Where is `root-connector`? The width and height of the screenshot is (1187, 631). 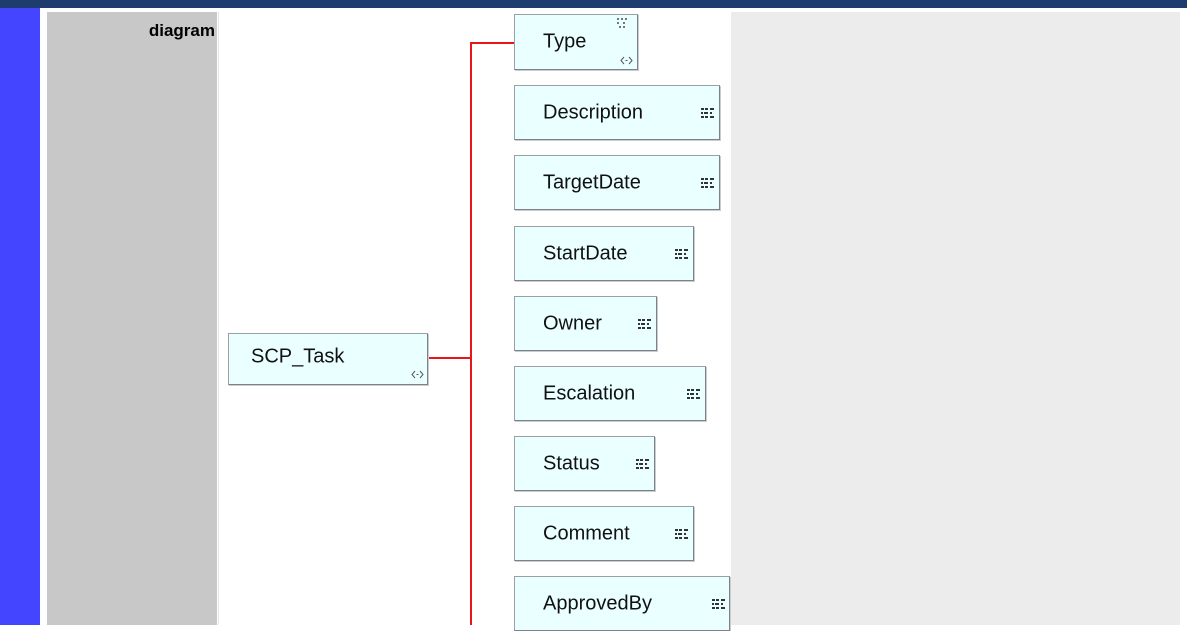 root-connector is located at coordinates (449, 358).